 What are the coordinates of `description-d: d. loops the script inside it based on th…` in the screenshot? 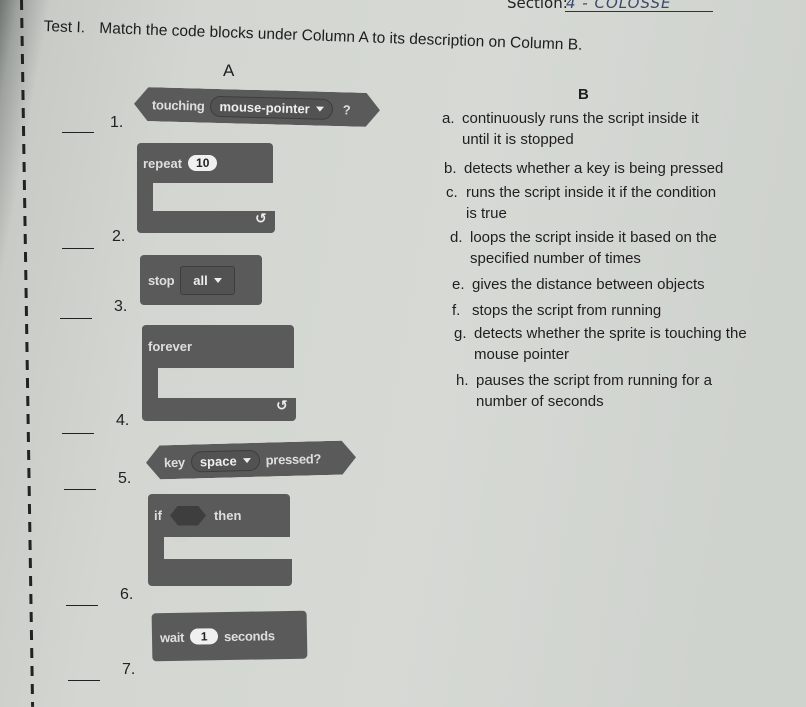 It's located at (583, 248).